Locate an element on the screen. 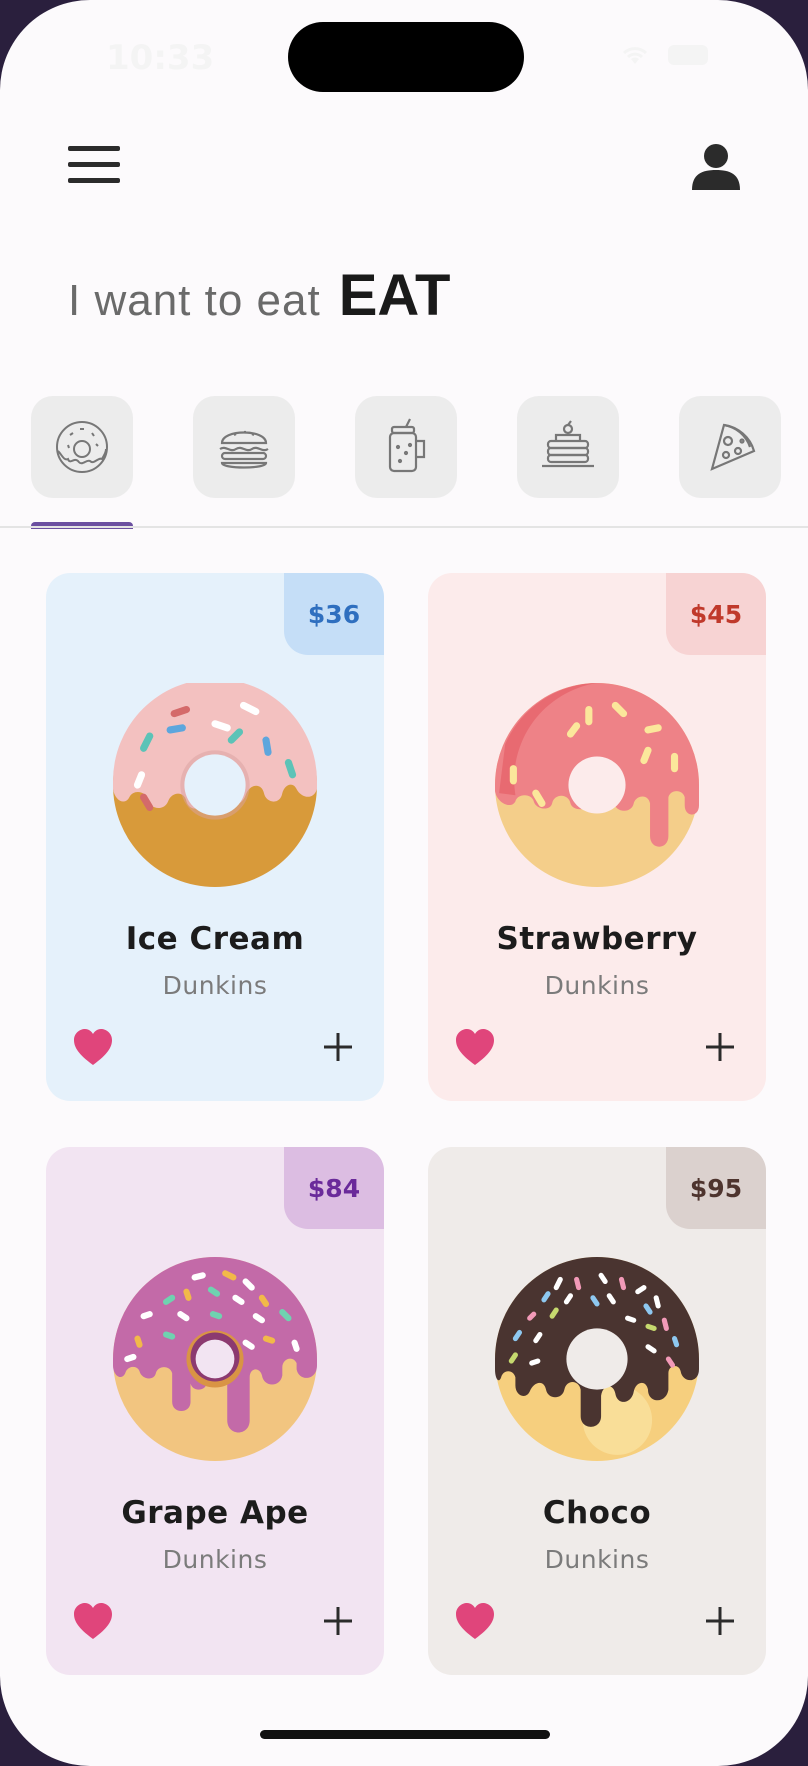 The height and width of the screenshot is (1766, 808). pancakes-icon is located at coordinates (568, 444).